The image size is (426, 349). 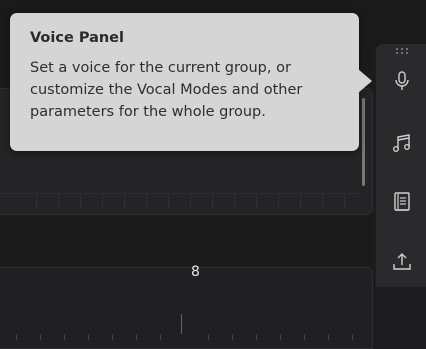 I want to click on upload-icon, so click(x=402, y=261).